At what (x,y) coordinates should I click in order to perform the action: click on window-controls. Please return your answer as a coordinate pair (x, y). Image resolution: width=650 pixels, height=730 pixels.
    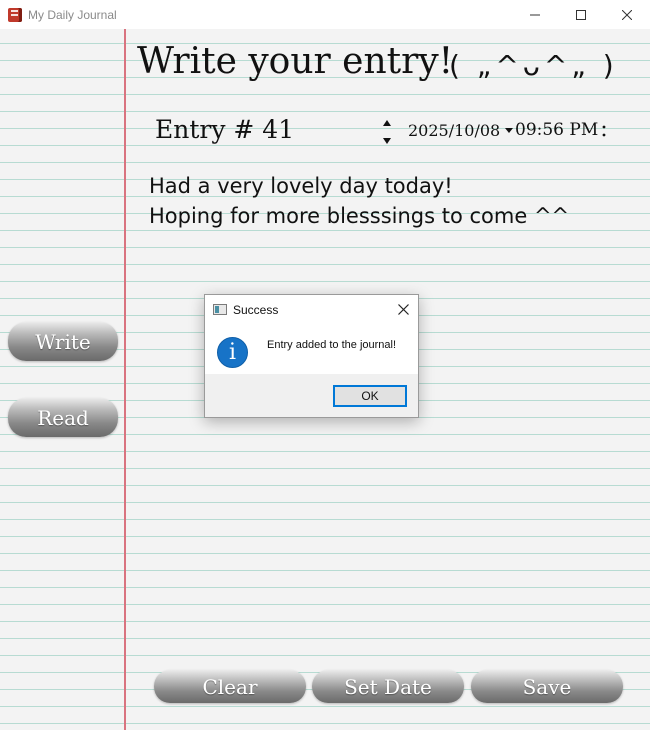
    Looking at the image, I should click on (581, 14).